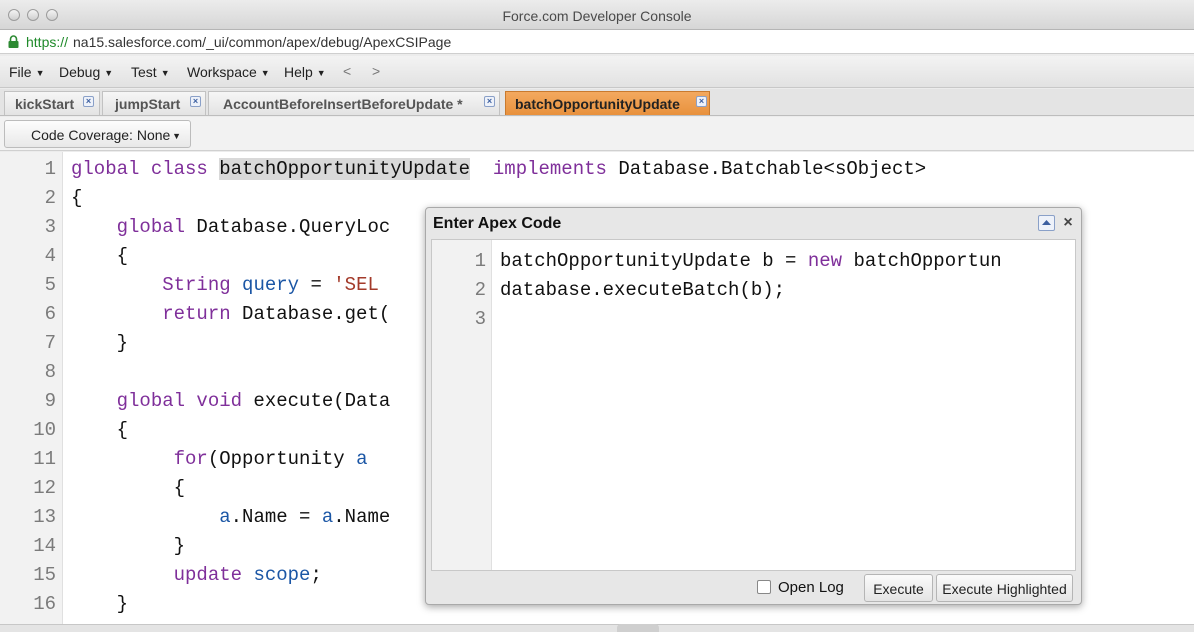  I want to click on code-text: update scope;, so click(196, 575).